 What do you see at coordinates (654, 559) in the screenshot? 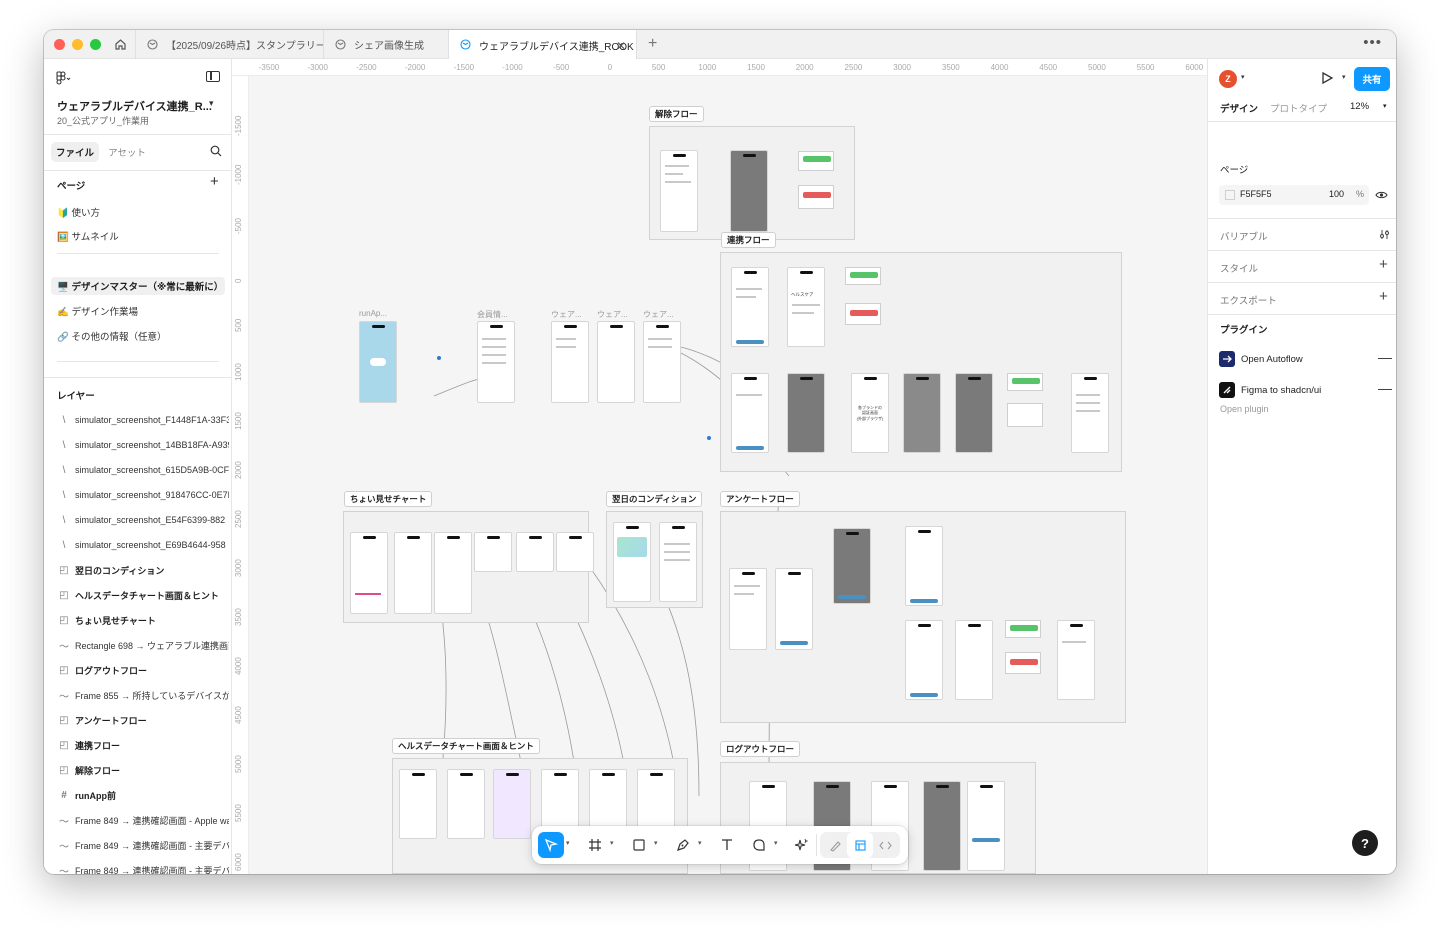
I see `section-next-day` at bounding box center [654, 559].